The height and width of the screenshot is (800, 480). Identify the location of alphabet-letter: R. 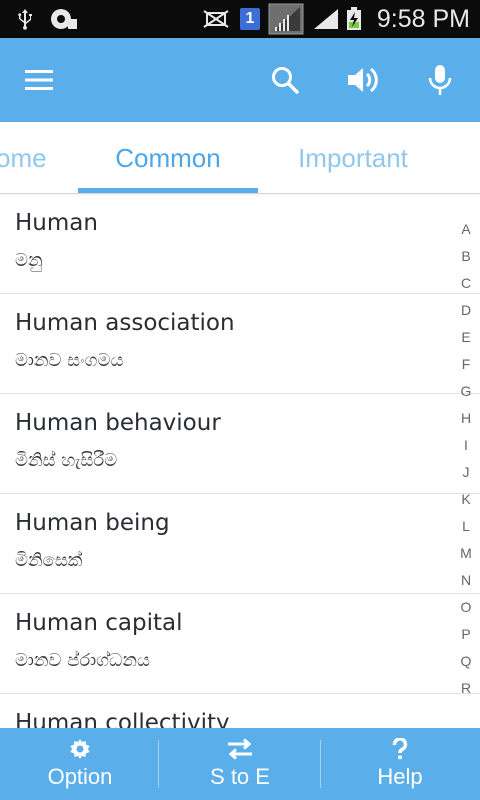
(466, 688).